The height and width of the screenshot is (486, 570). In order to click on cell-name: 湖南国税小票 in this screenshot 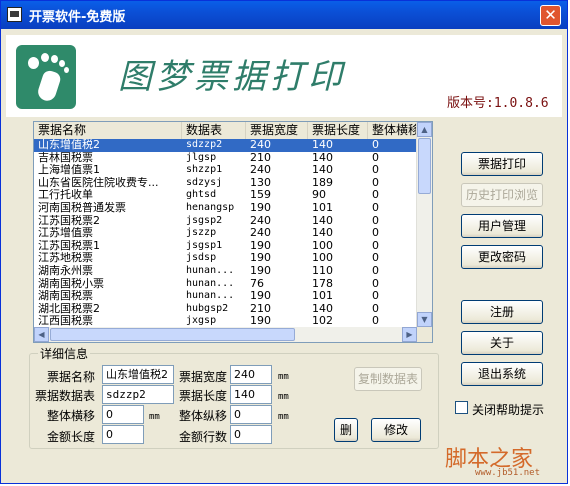, I will do `click(71, 283)`.